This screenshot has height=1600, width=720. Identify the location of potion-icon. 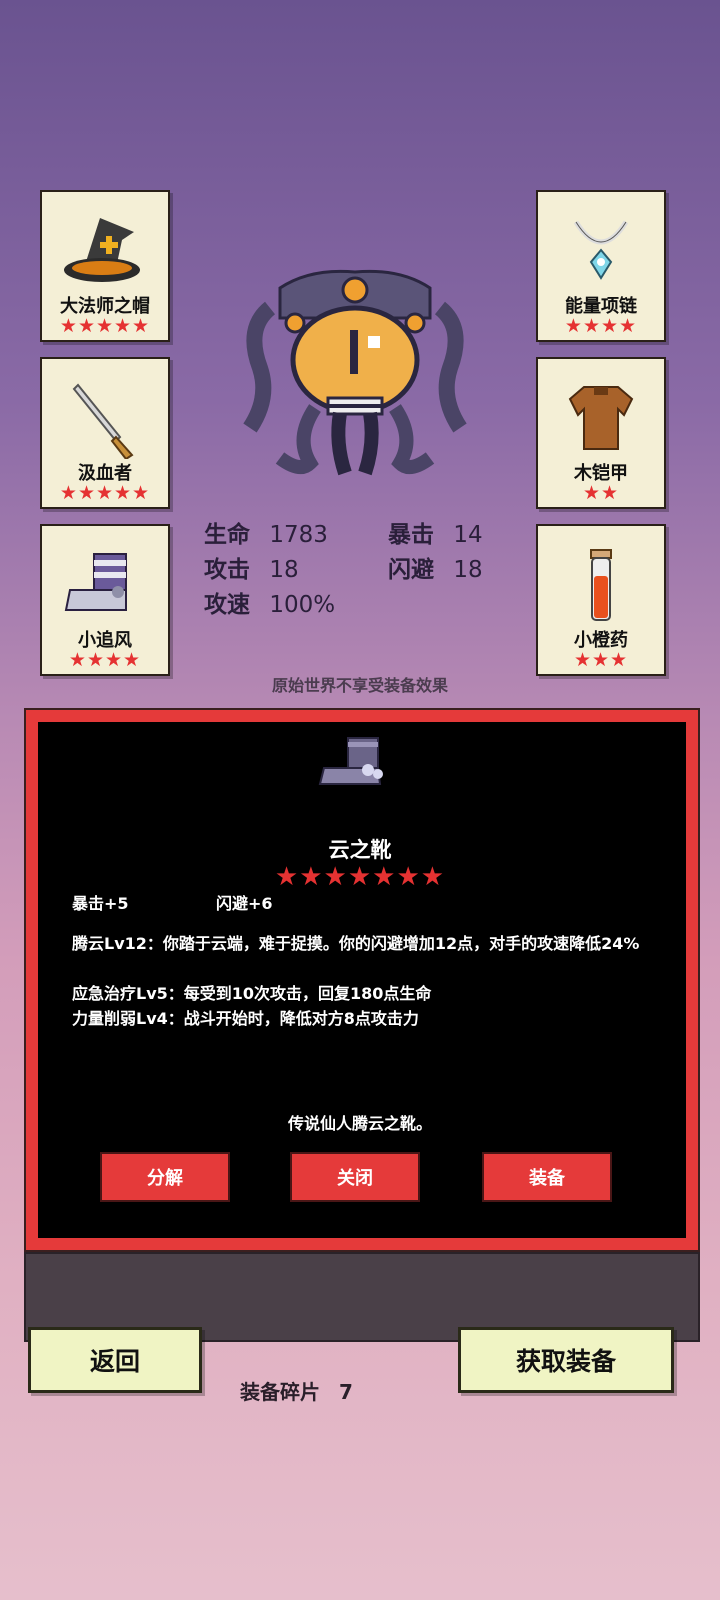
(601, 586).